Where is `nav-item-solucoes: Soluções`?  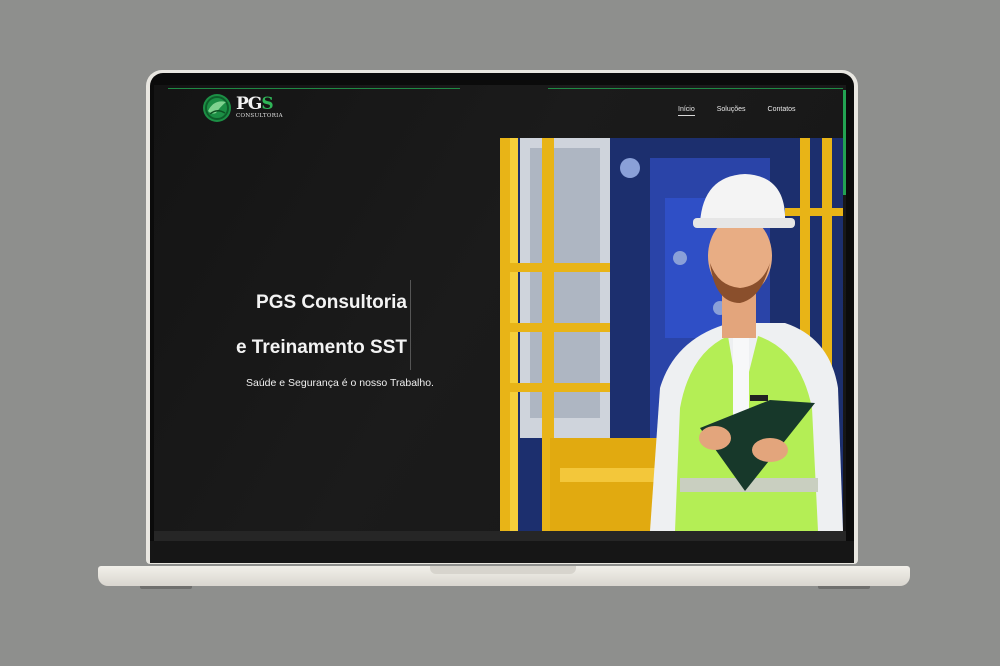 nav-item-solucoes: Soluções is located at coordinates (731, 111).